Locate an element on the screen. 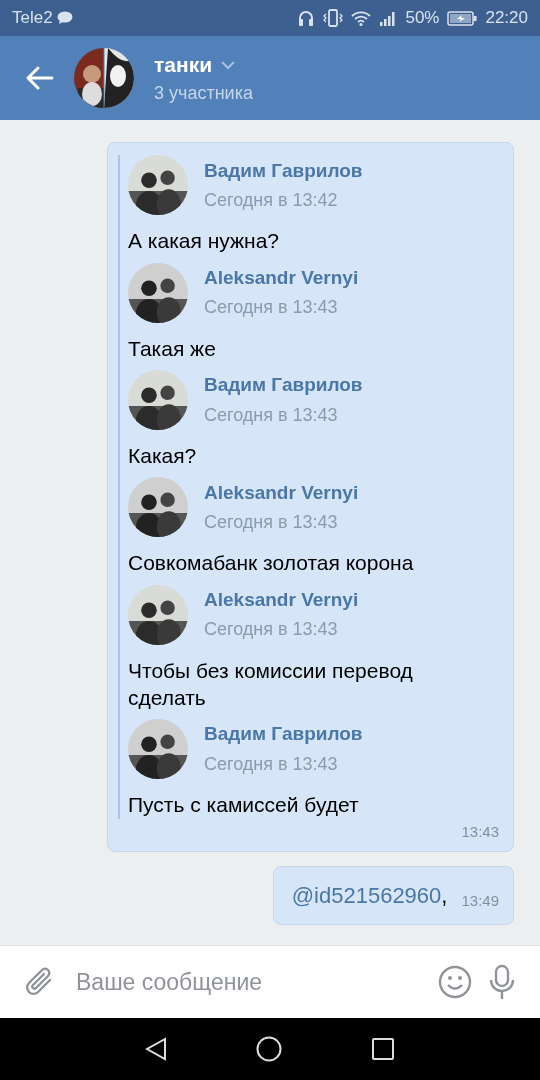 This screenshot has height=1080, width=540. message-date: Сегодня в 13:42 is located at coordinates (271, 201).